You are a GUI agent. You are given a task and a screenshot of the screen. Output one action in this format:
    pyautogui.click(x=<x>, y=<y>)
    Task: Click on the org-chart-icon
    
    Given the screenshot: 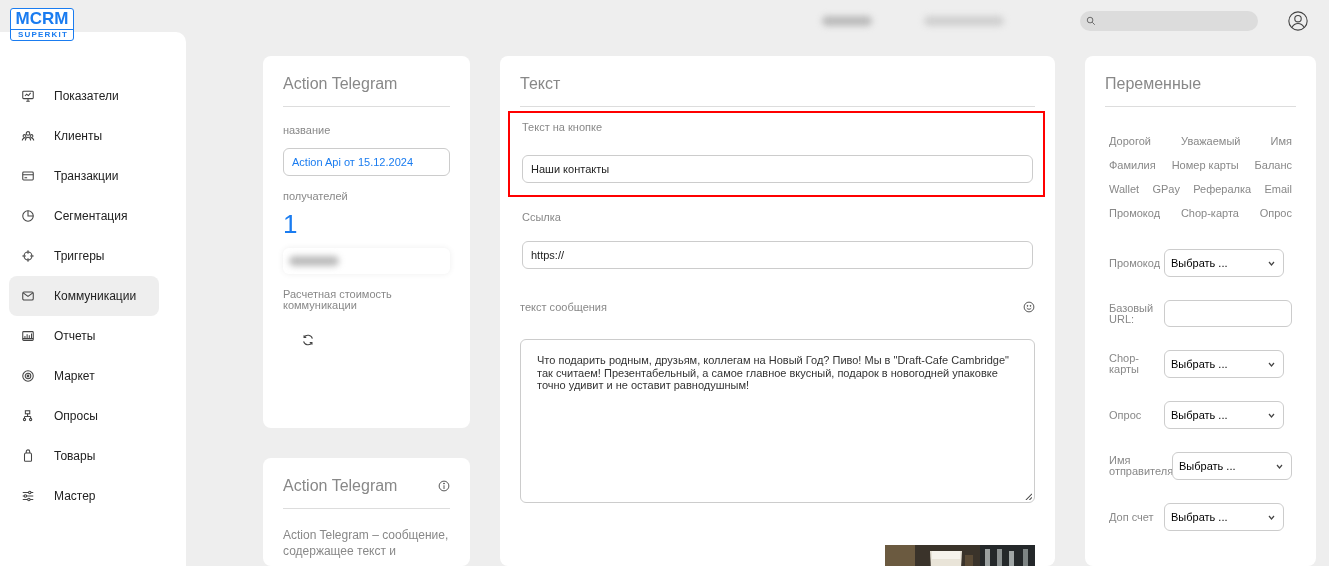 What is the action you would take?
    pyautogui.click(x=28, y=416)
    